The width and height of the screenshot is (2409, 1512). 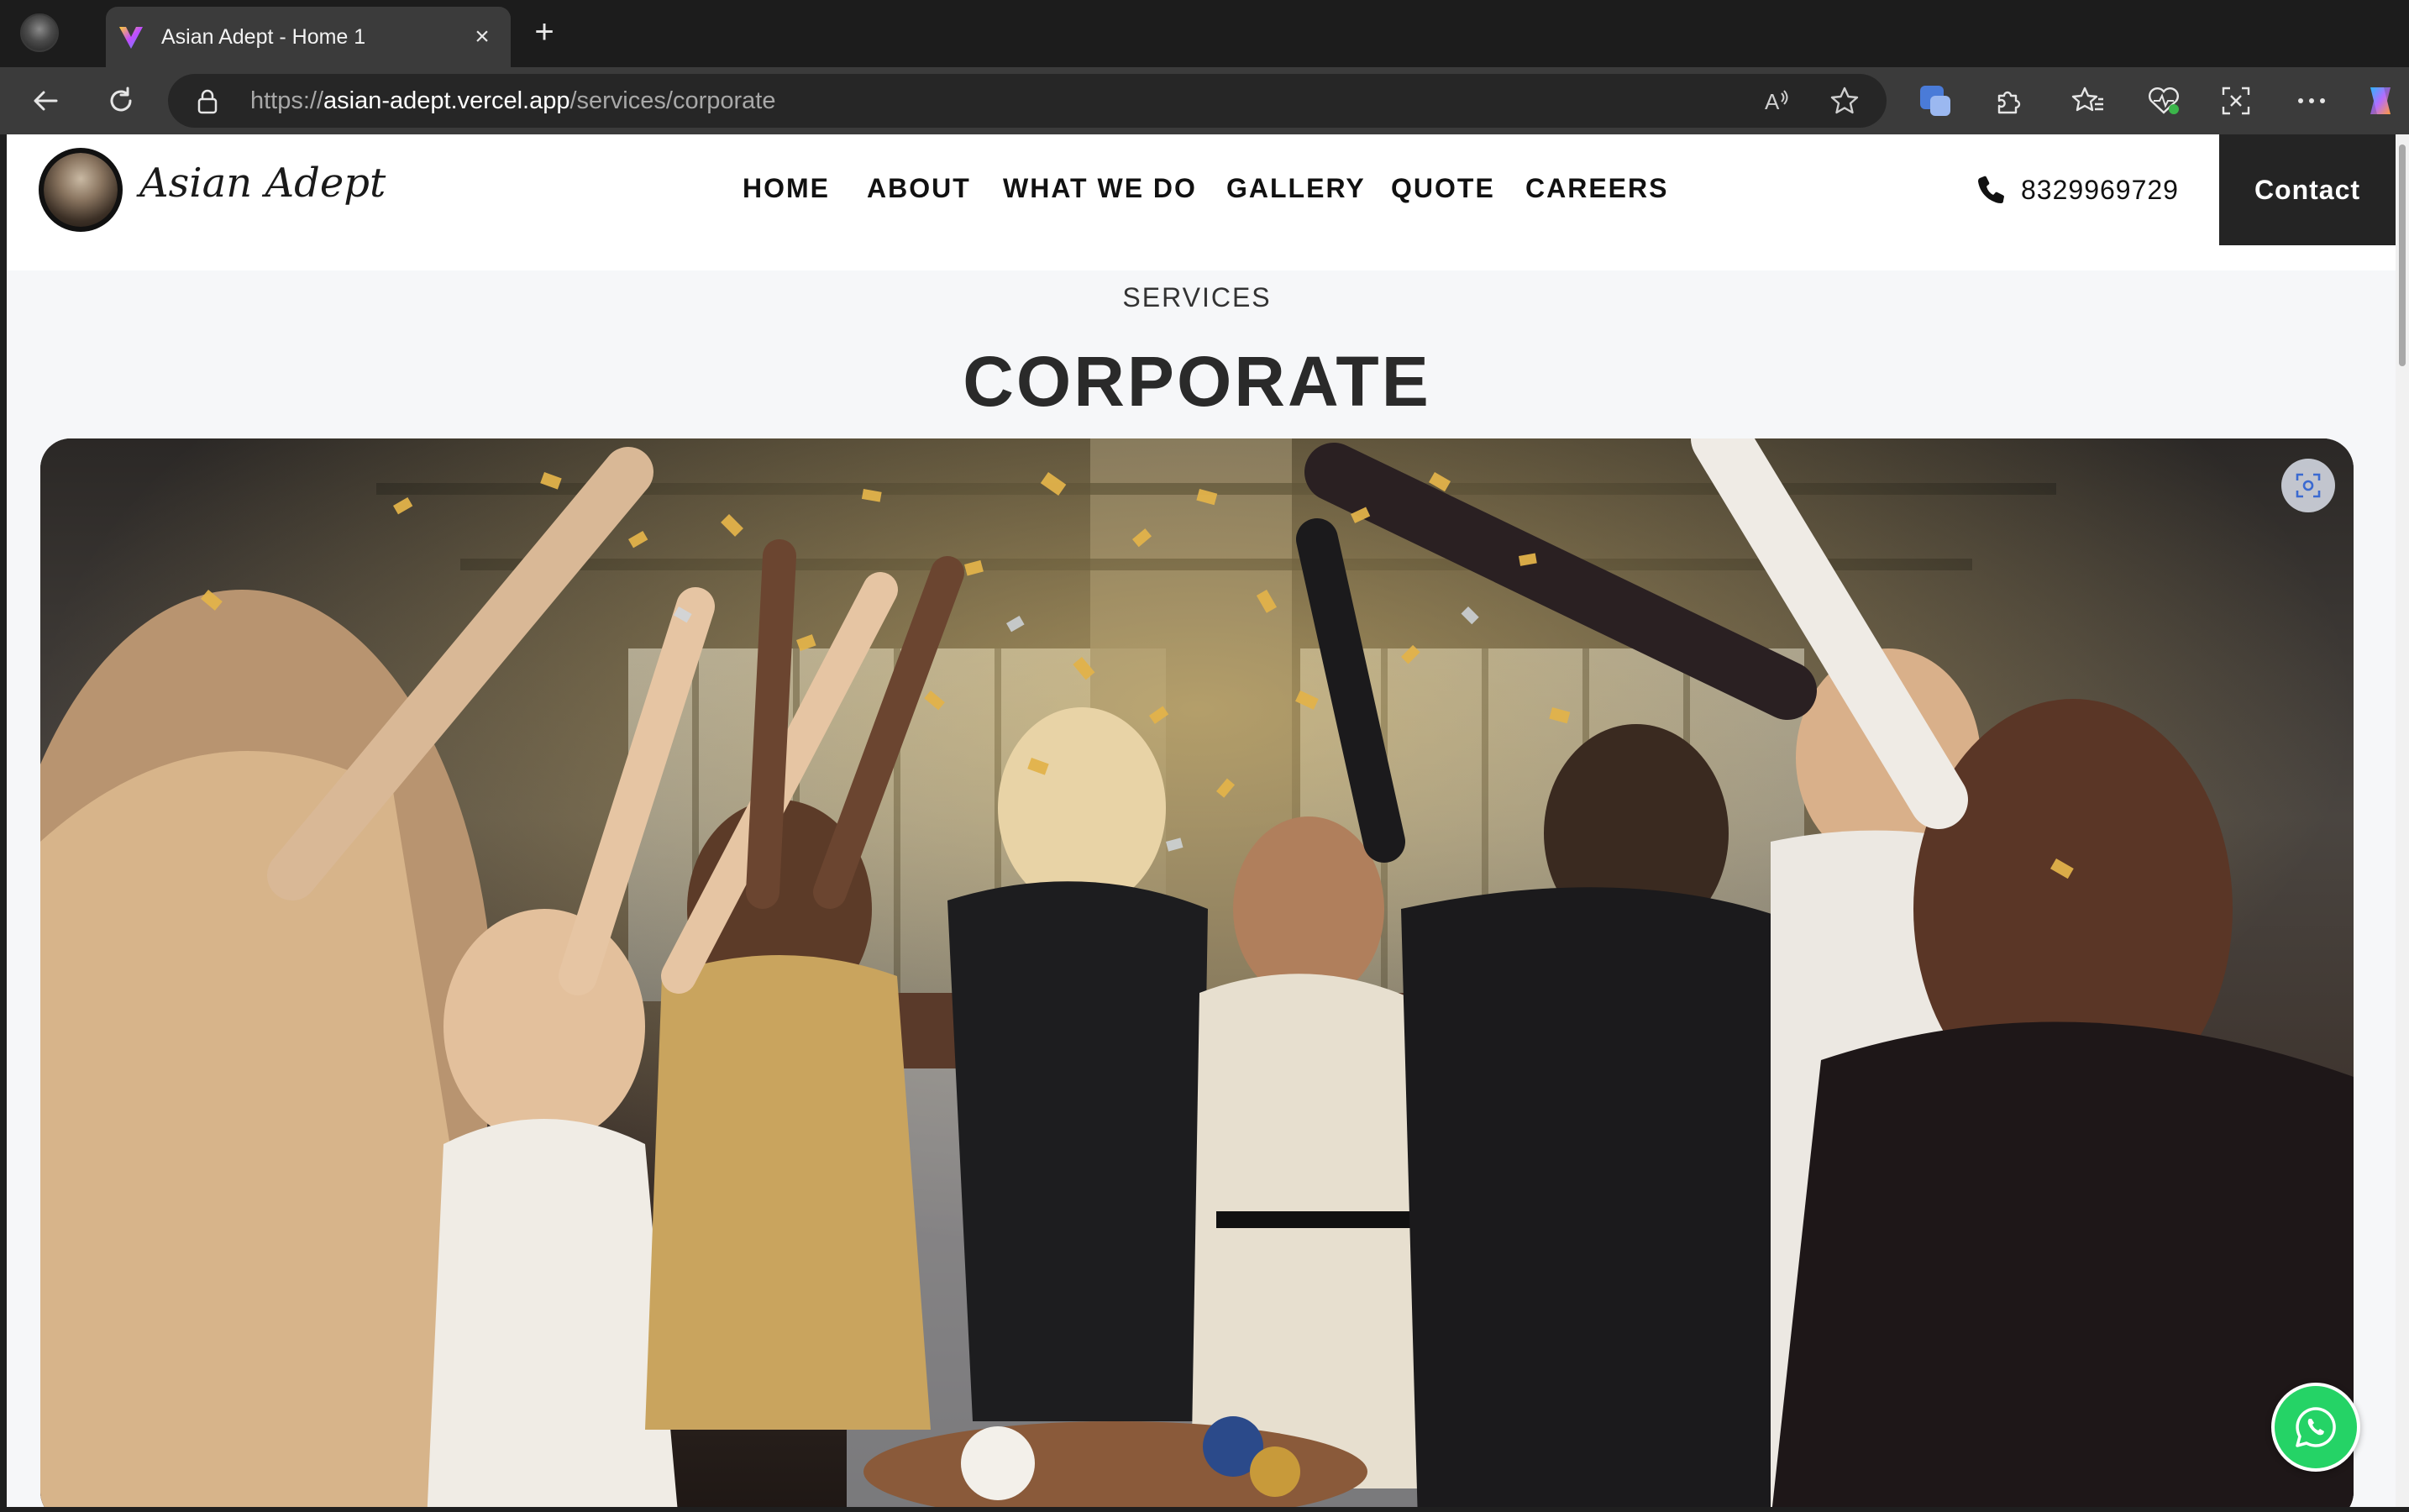 What do you see at coordinates (1197, 297) in the screenshot?
I see `section-kicker: SERVICES` at bounding box center [1197, 297].